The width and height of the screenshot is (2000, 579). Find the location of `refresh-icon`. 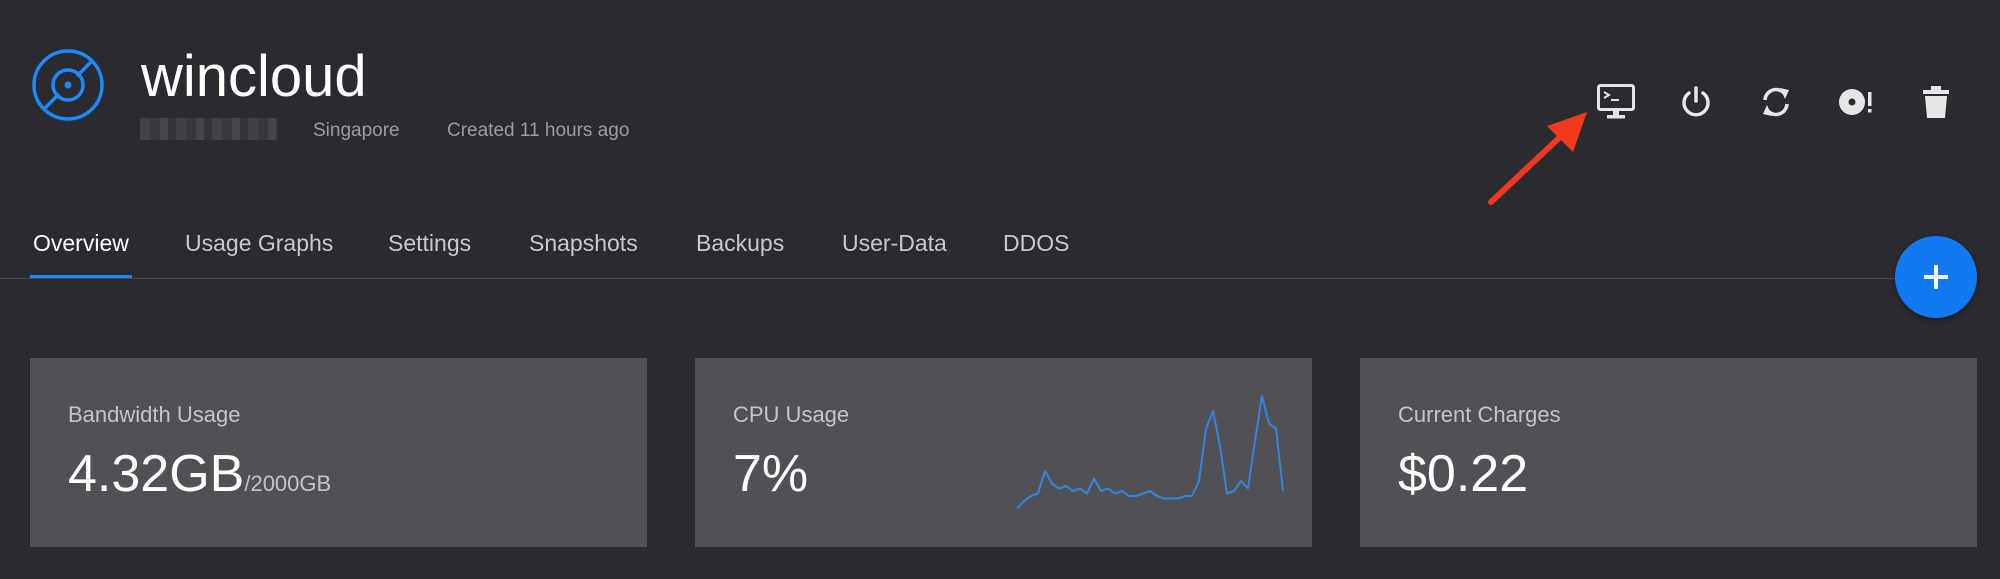

refresh-icon is located at coordinates (1776, 102).